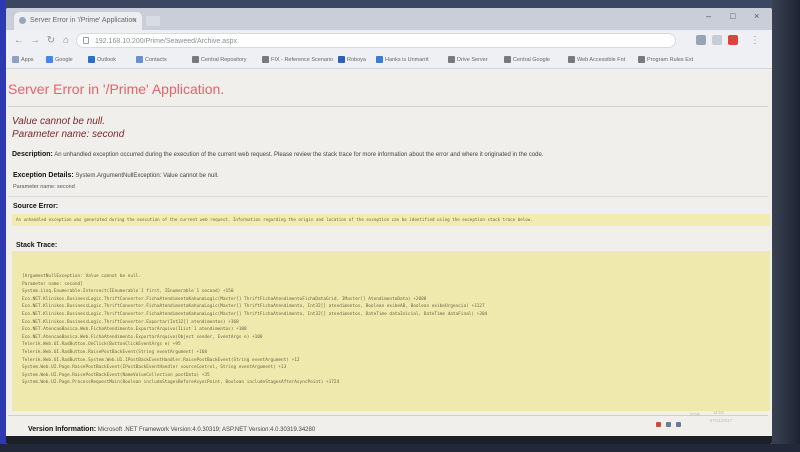 The width and height of the screenshot is (800, 452). What do you see at coordinates (352, 60) in the screenshot?
I see `bookmark-item: Roboya` at bounding box center [352, 60].